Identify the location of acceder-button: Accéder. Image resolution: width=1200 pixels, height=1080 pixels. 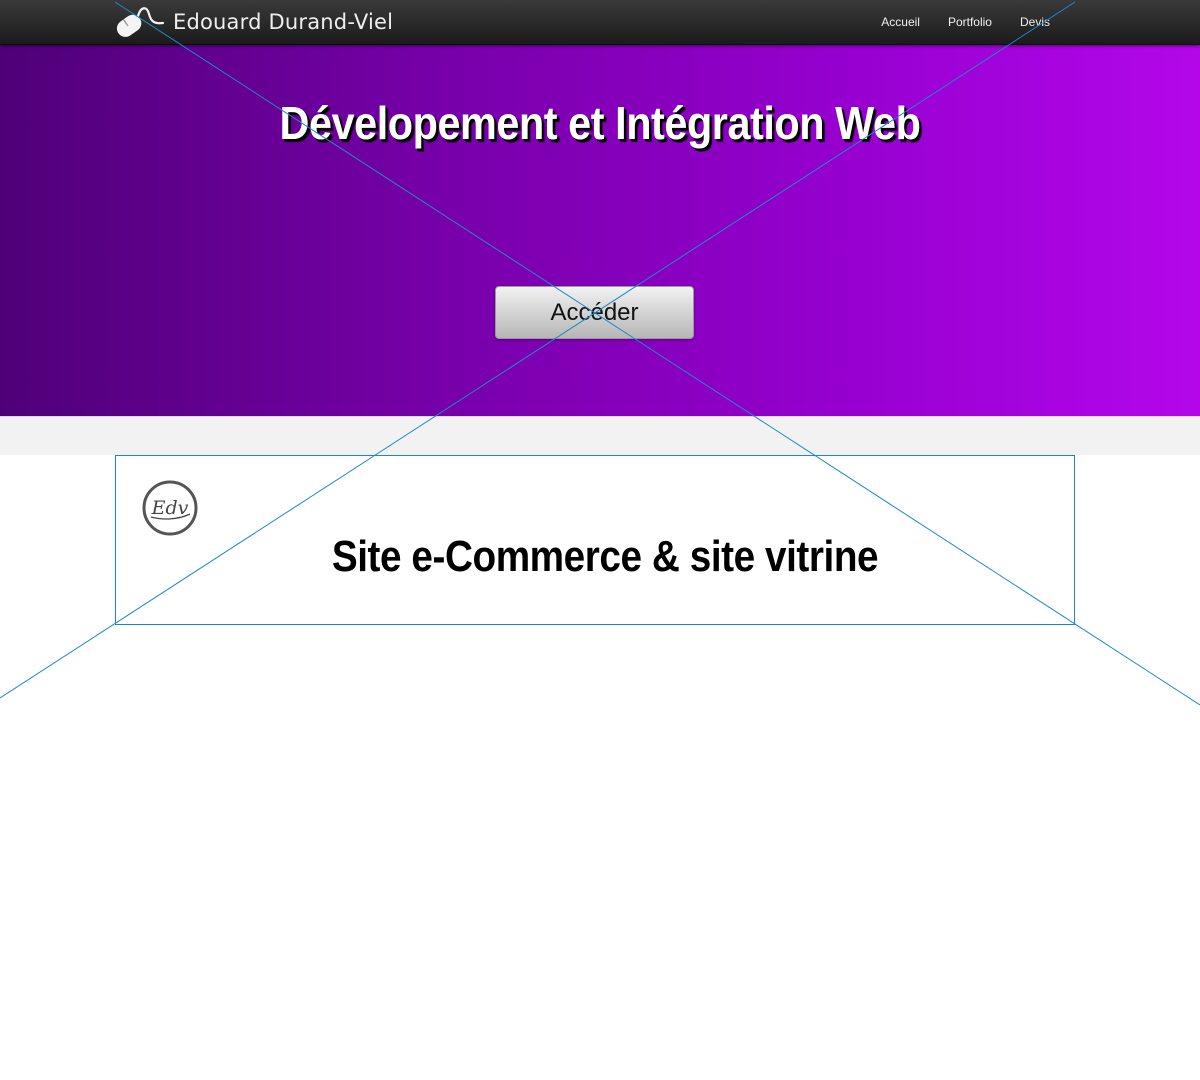
(594, 312).